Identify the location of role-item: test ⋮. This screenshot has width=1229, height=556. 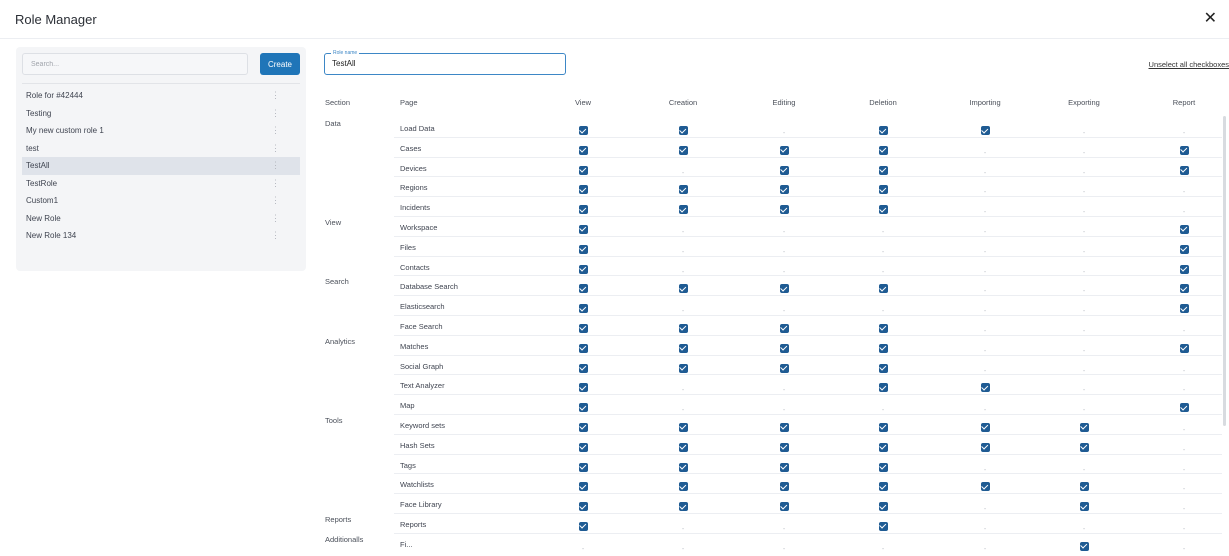
(161, 149).